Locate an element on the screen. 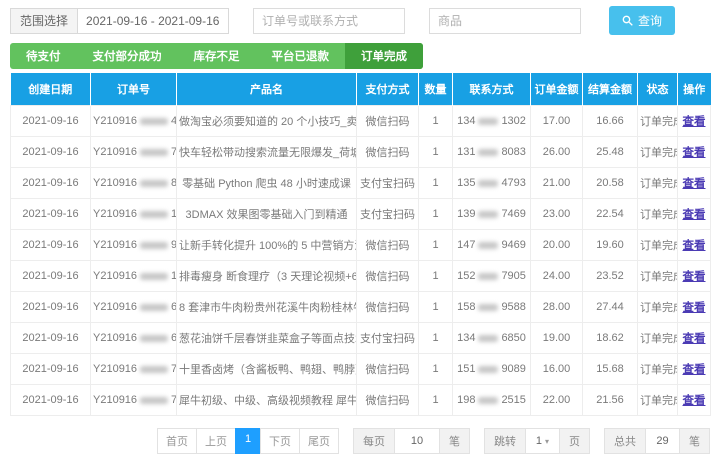  filter-bar: 范围选择 查询 is located at coordinates (360, 20).